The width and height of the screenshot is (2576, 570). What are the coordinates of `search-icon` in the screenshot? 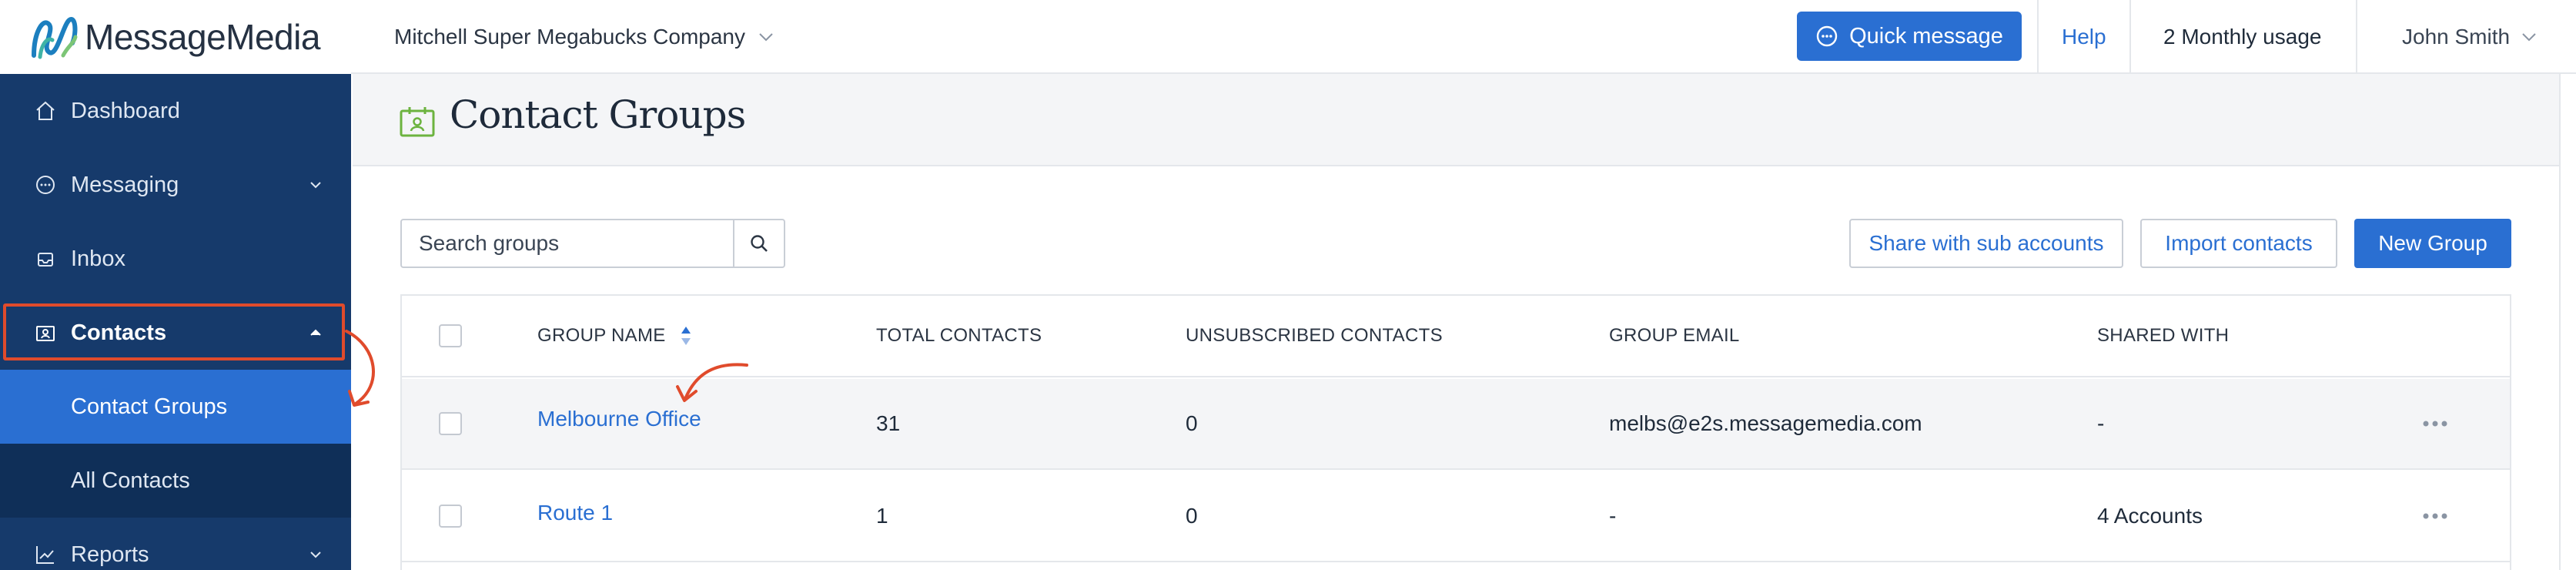 It's located at (760, 244).